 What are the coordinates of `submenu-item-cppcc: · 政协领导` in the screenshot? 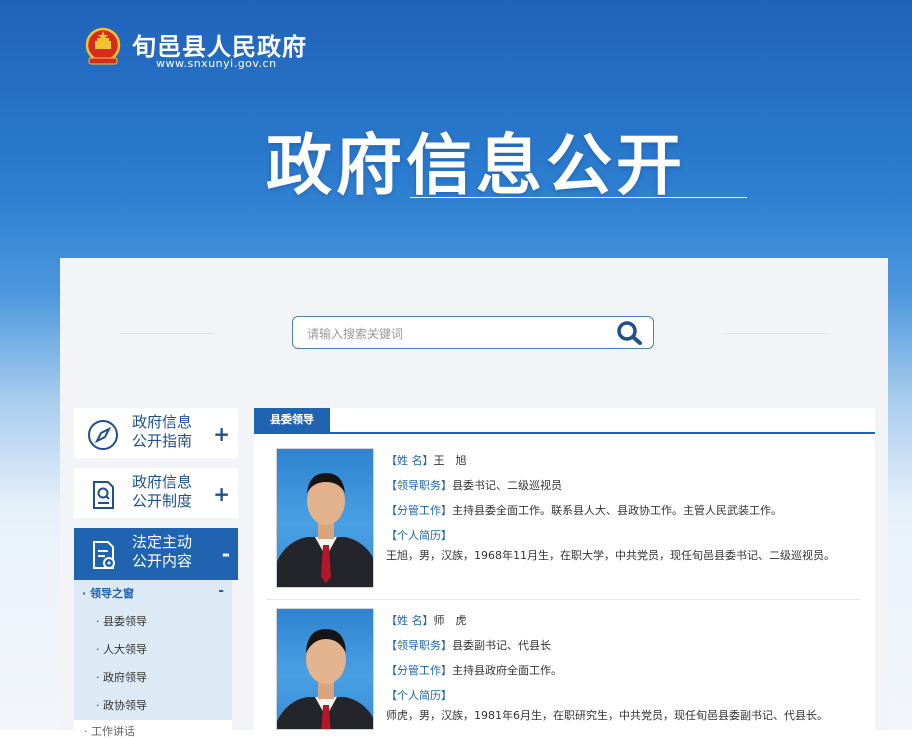 It's located at (121, 705).